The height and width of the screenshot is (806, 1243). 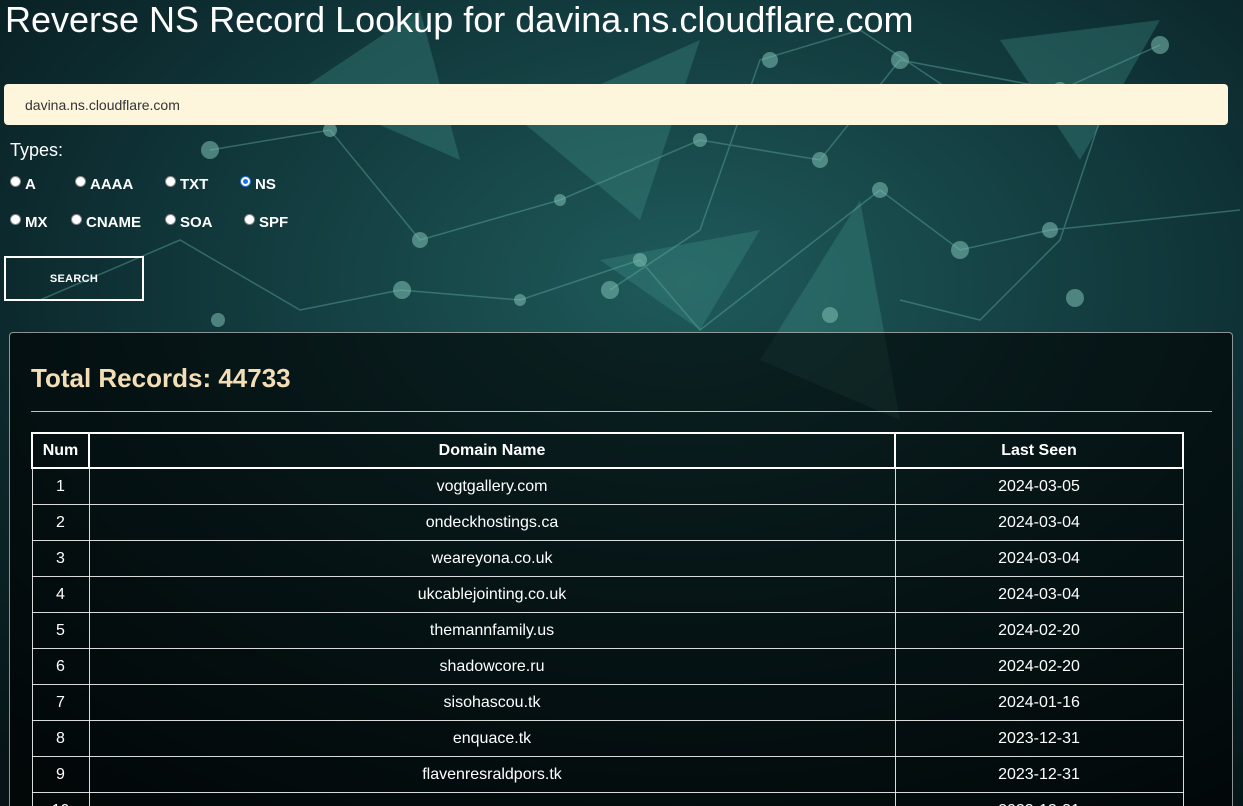 I want to click on table-row: 7 sisohascou.tk 2024-01-16, so click(x=607, y=702).